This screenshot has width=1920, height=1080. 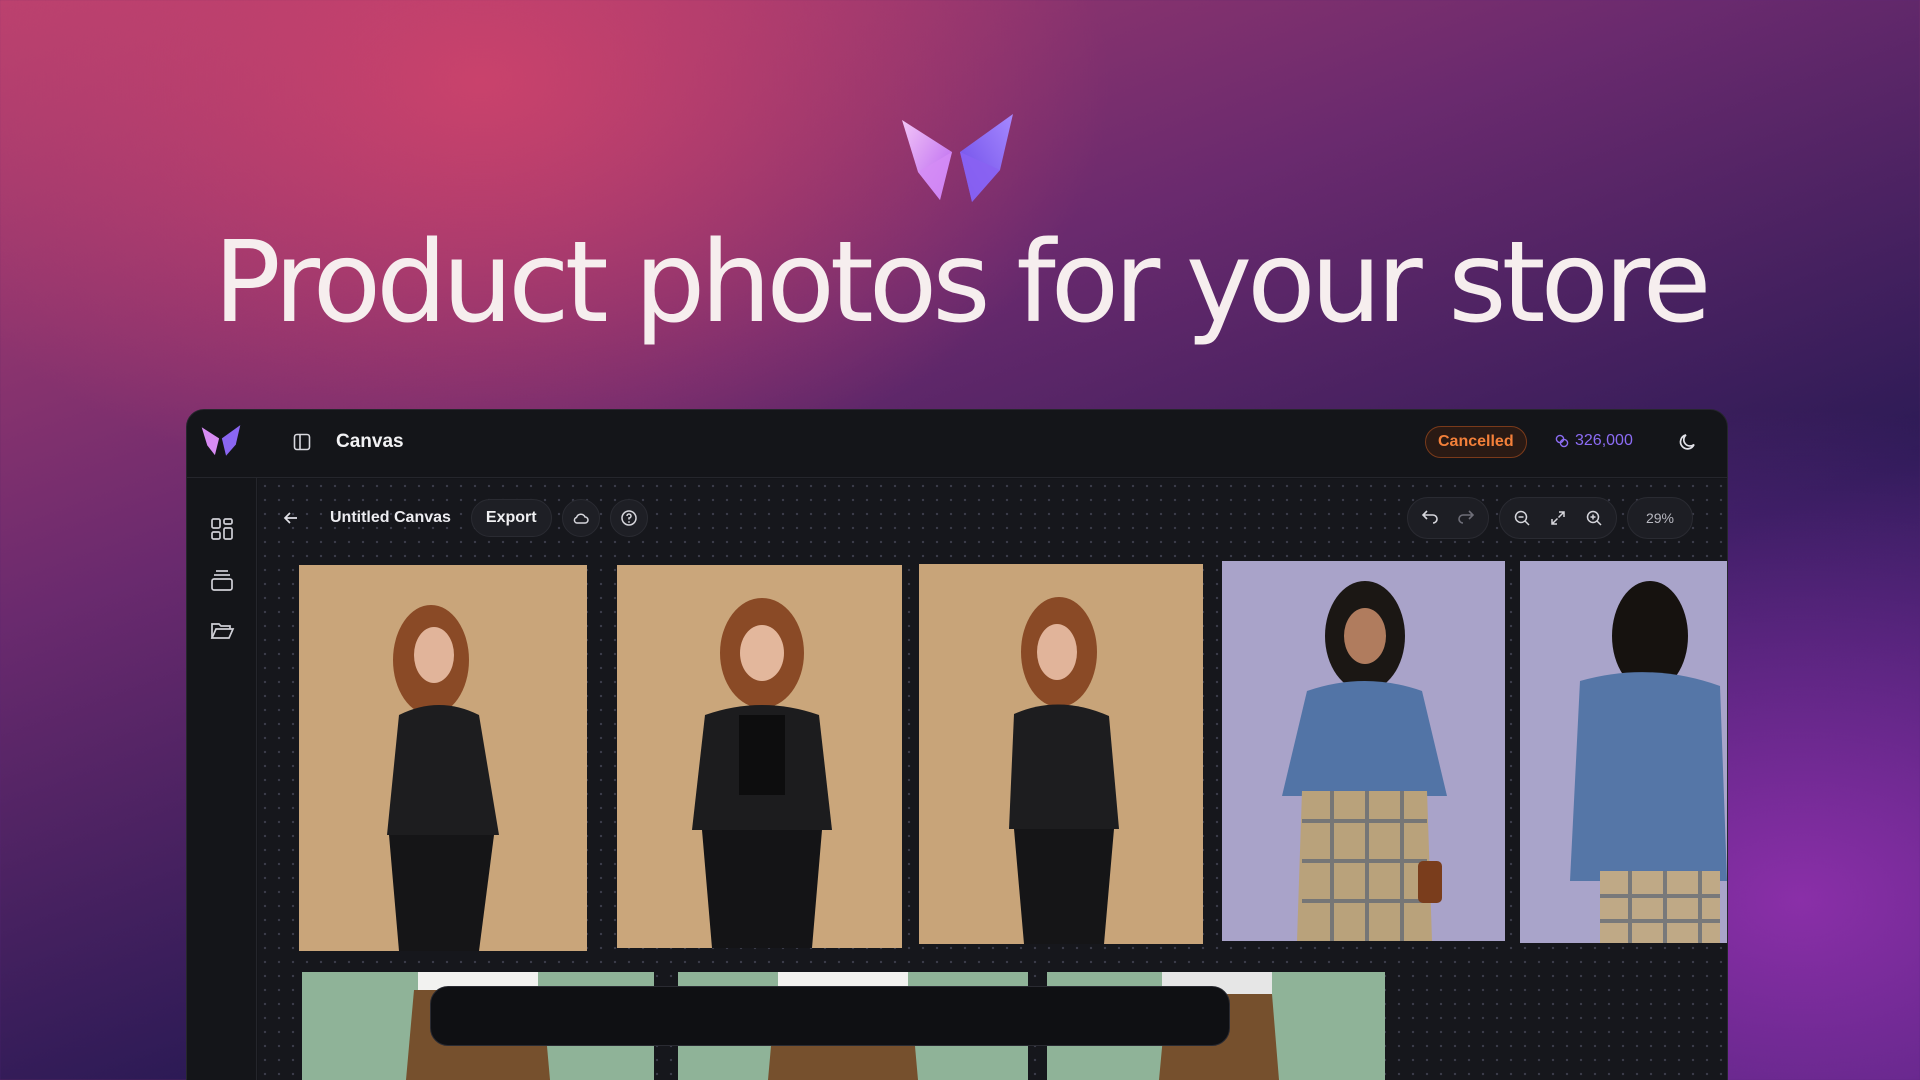 I want to click on zoom-out-button, so click(x=1522, y=518).